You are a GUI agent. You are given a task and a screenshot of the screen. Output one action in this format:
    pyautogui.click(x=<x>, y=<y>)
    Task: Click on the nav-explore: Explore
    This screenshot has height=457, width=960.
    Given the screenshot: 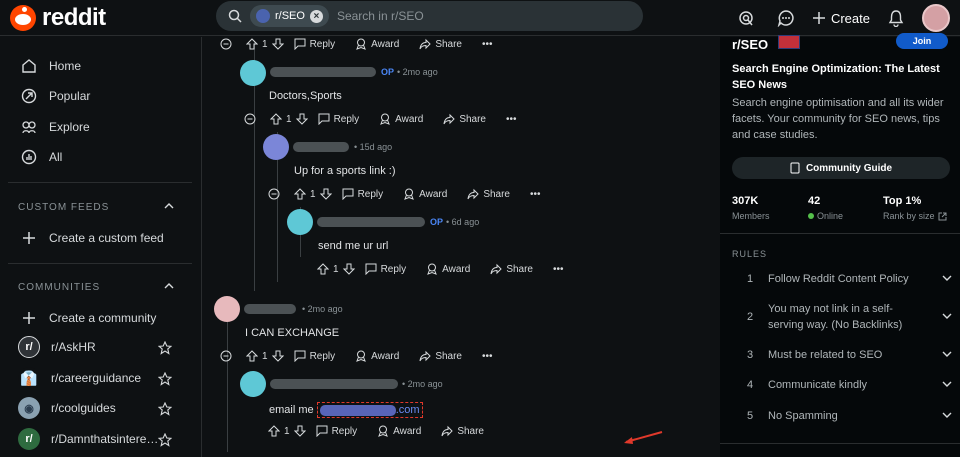 What is the action you would take?
    pyautogui.click(x=55, y=127)
    